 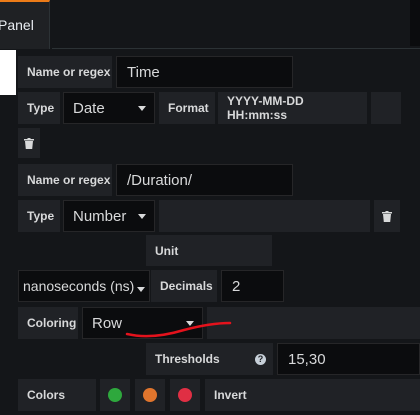 I want to click on rule2-unit-label-text: Unit, so click(x=167, y=250).